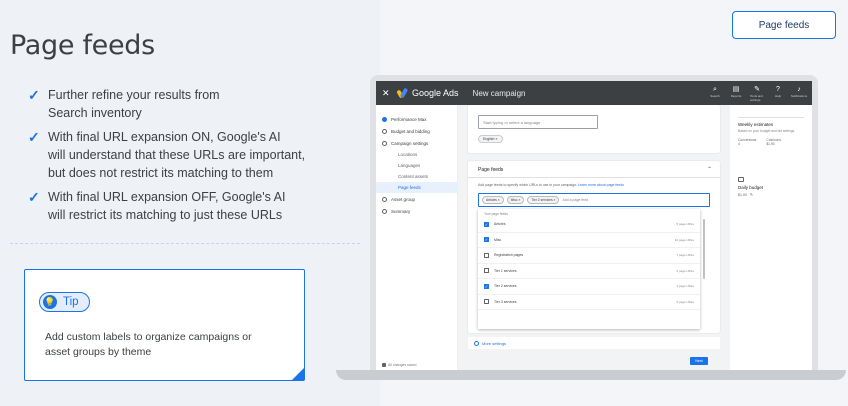  What do you see at coordinates (736, 93) in the screenshot?
I see `reports-tool: ▤ Reports` at bounding box center [736, 93].